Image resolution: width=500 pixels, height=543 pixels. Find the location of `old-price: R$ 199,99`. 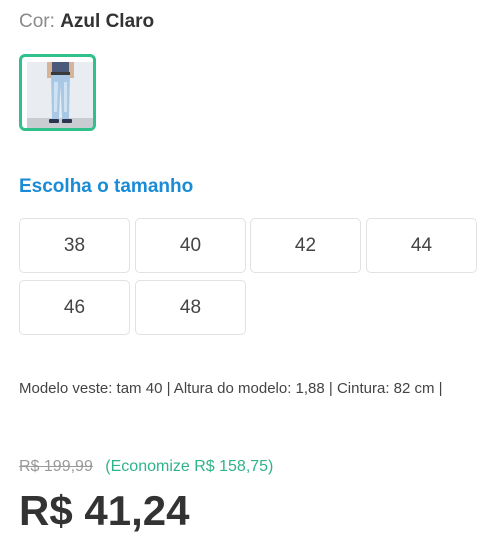

old-price: R$ 199,99 is located at coordinates (56, 466).